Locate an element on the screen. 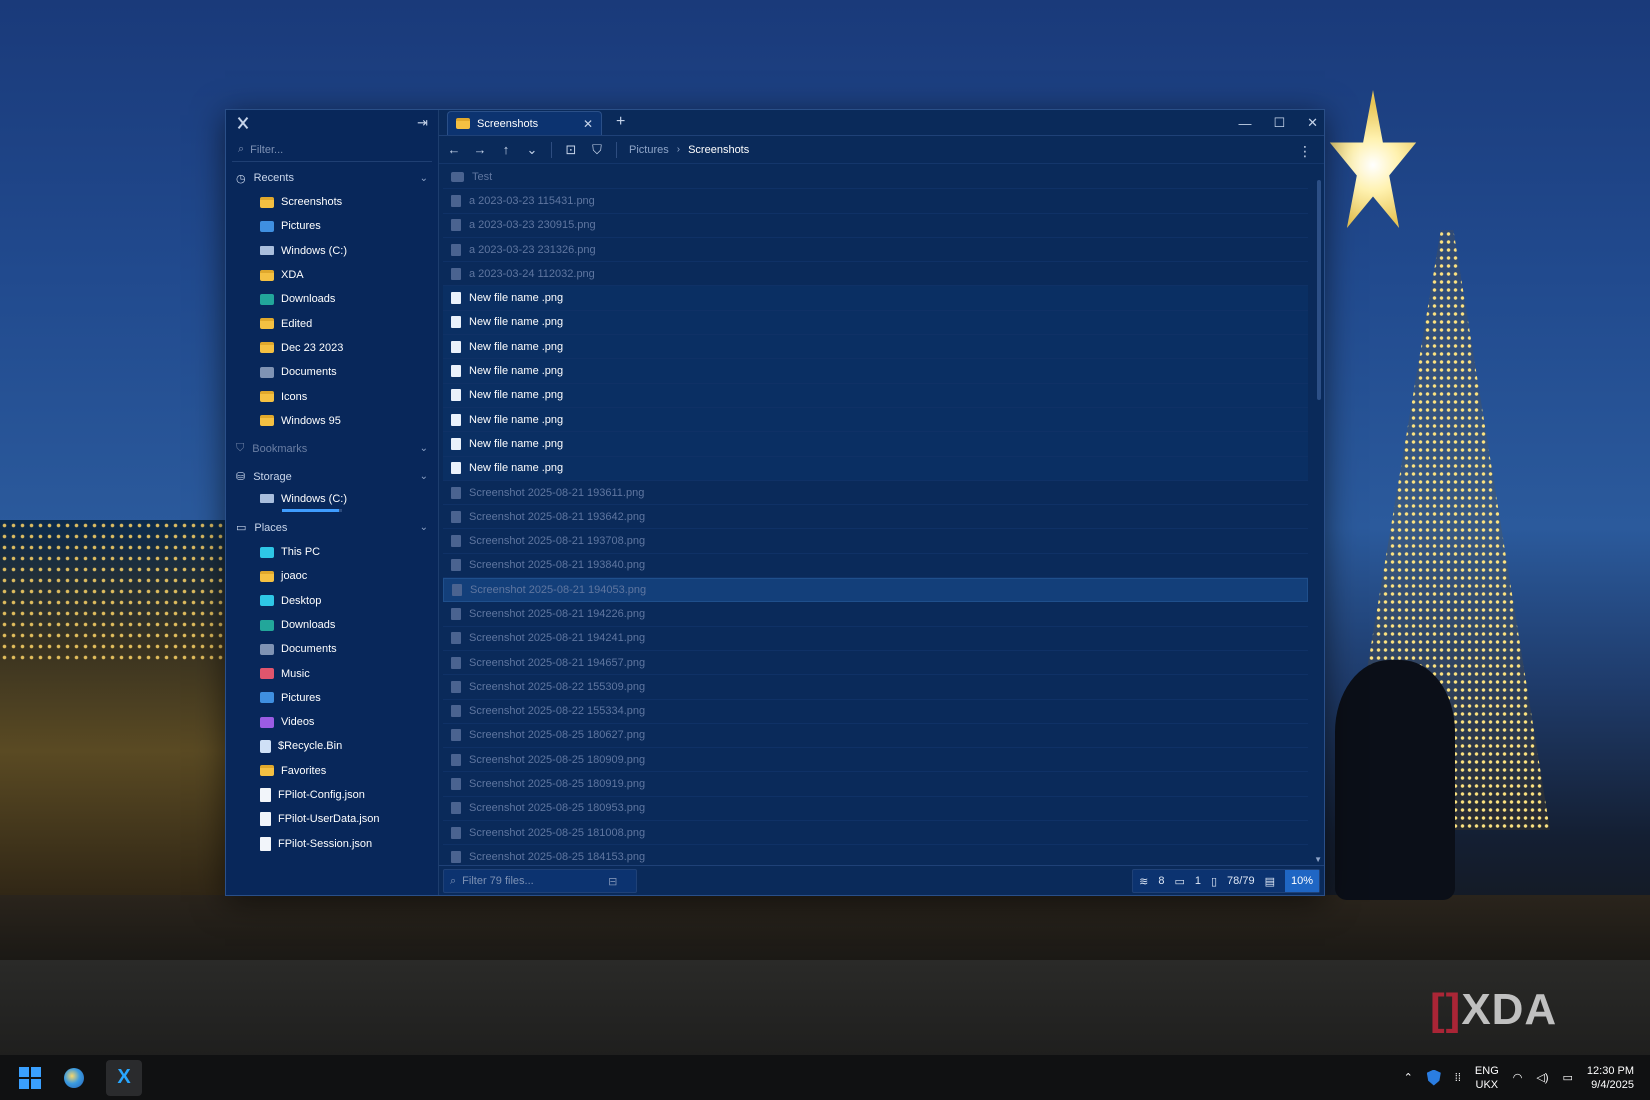 The width and height of the screenshot is (1650, 1100). back-icon: ← is located at coordinates (454, 149).